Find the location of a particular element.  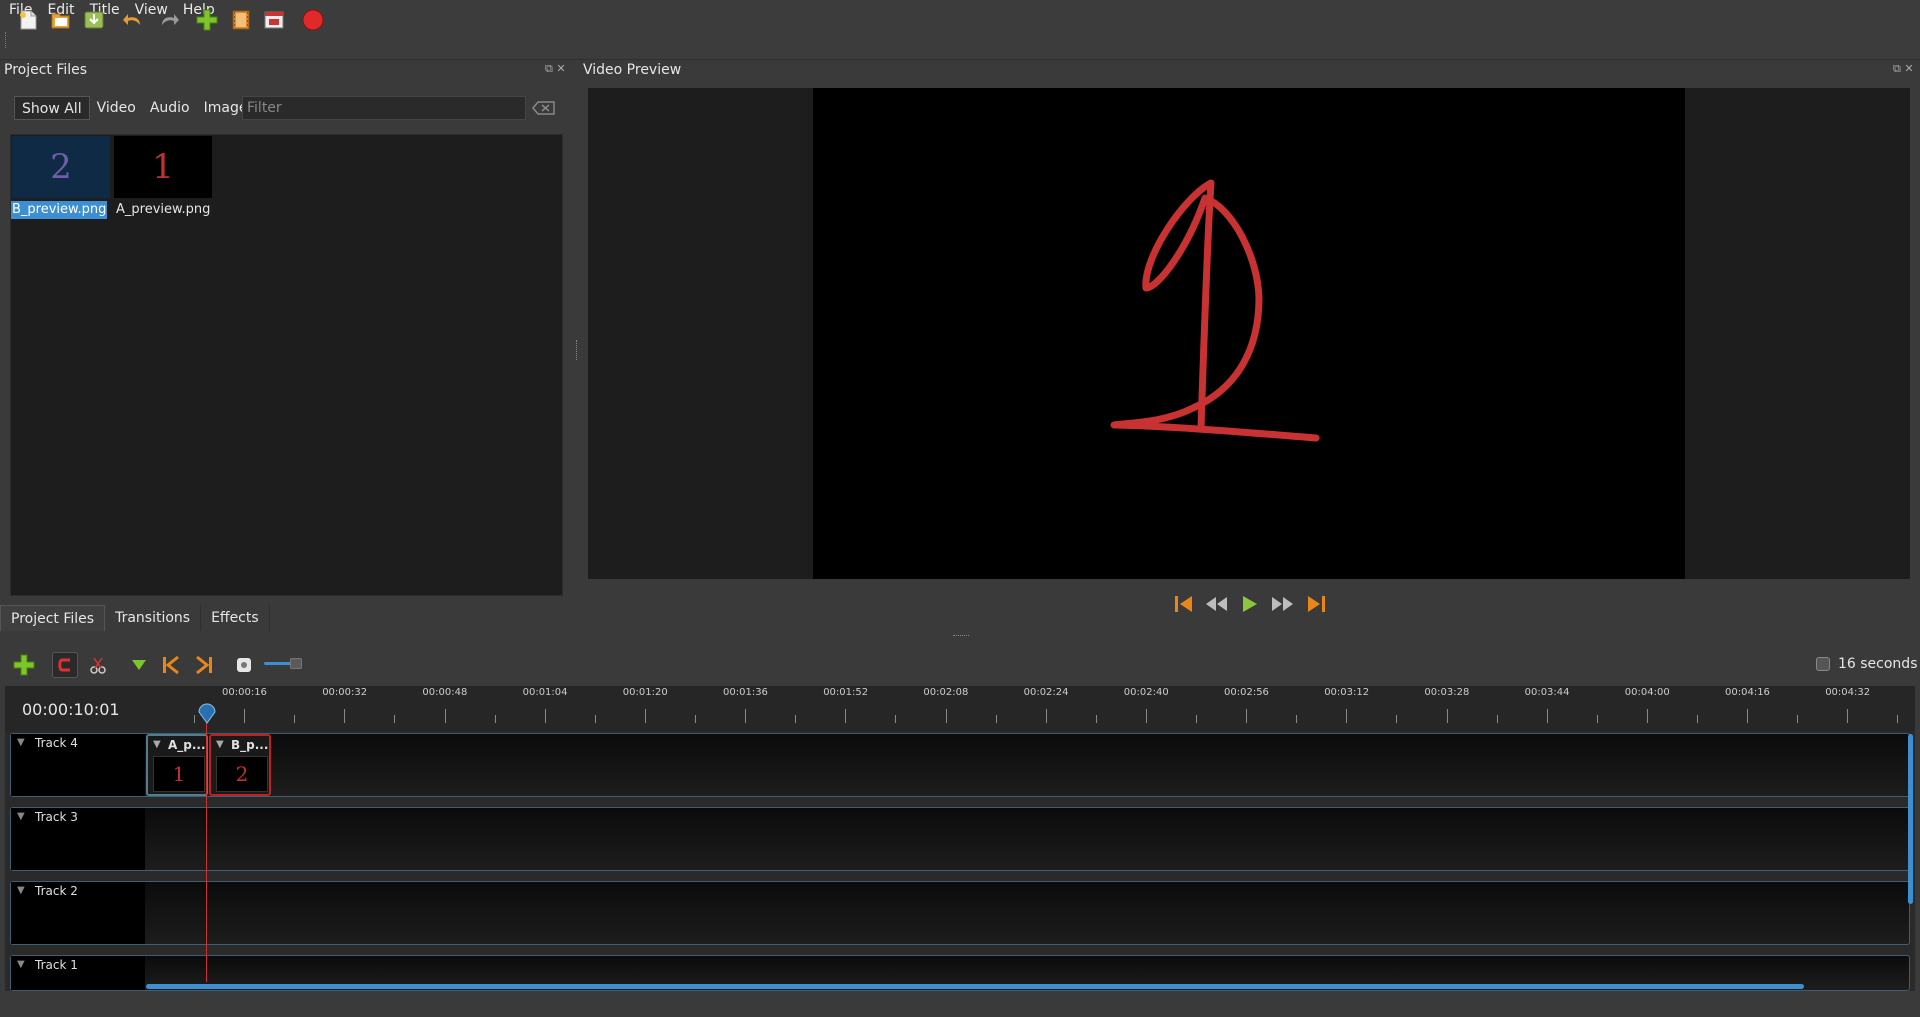

ruler-label: 00:01:04 is located at coordinates (545, 692).